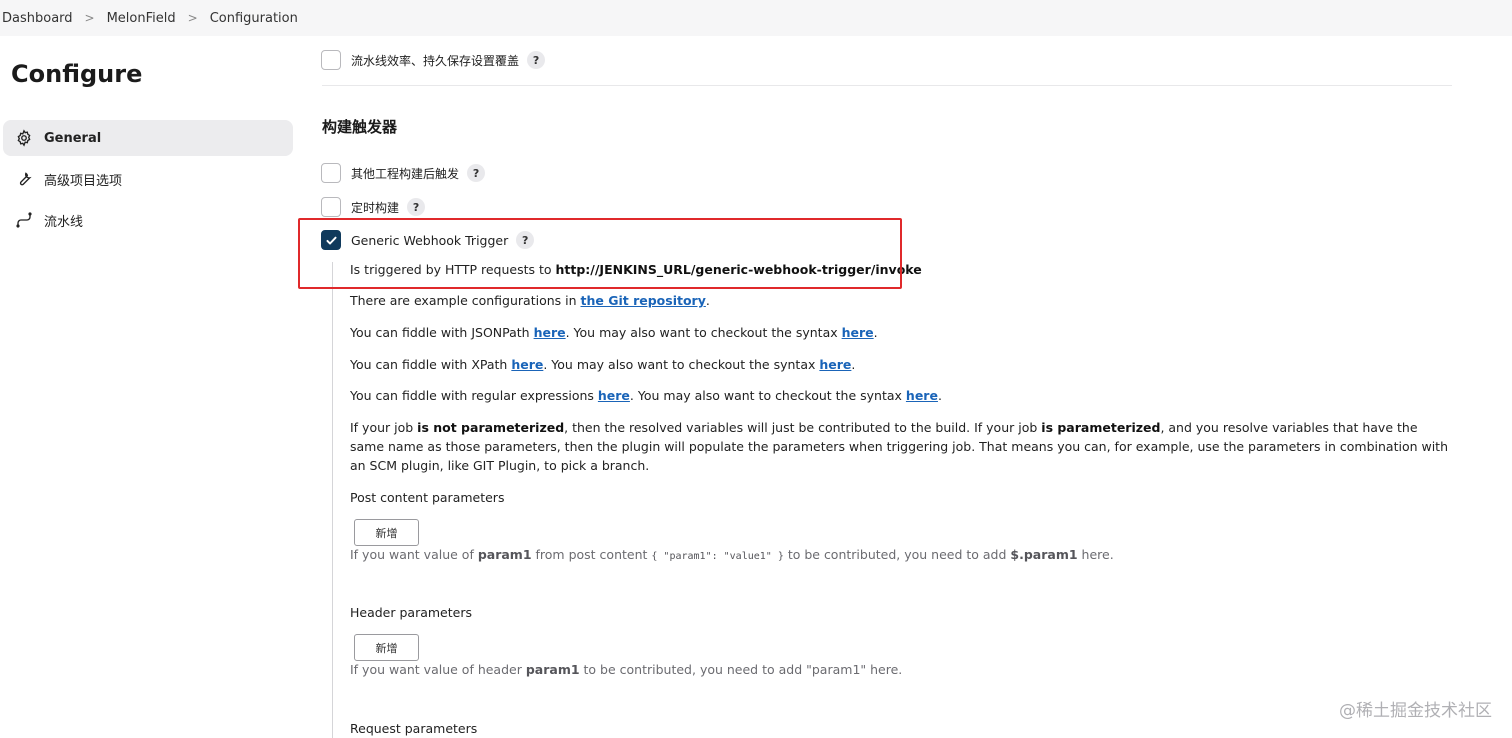  Describe the element at coordinates (1095, 554) in the screenshot. I see `hint-text: here.` at that location.